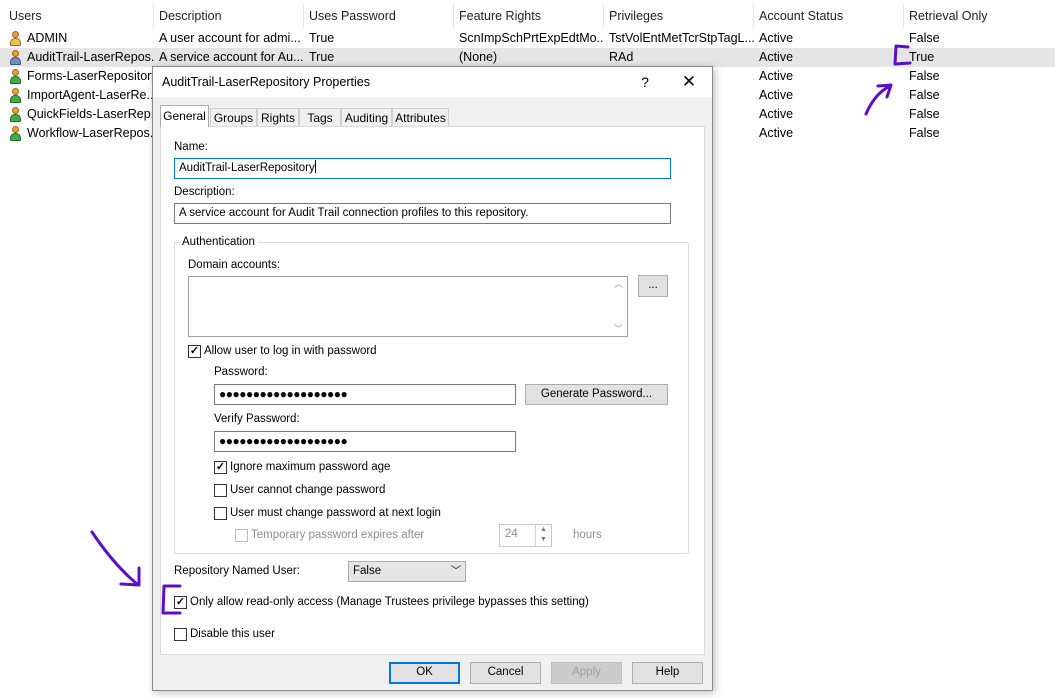  I want to click on chevron-down-icon: ﹀, so click(456, 571).